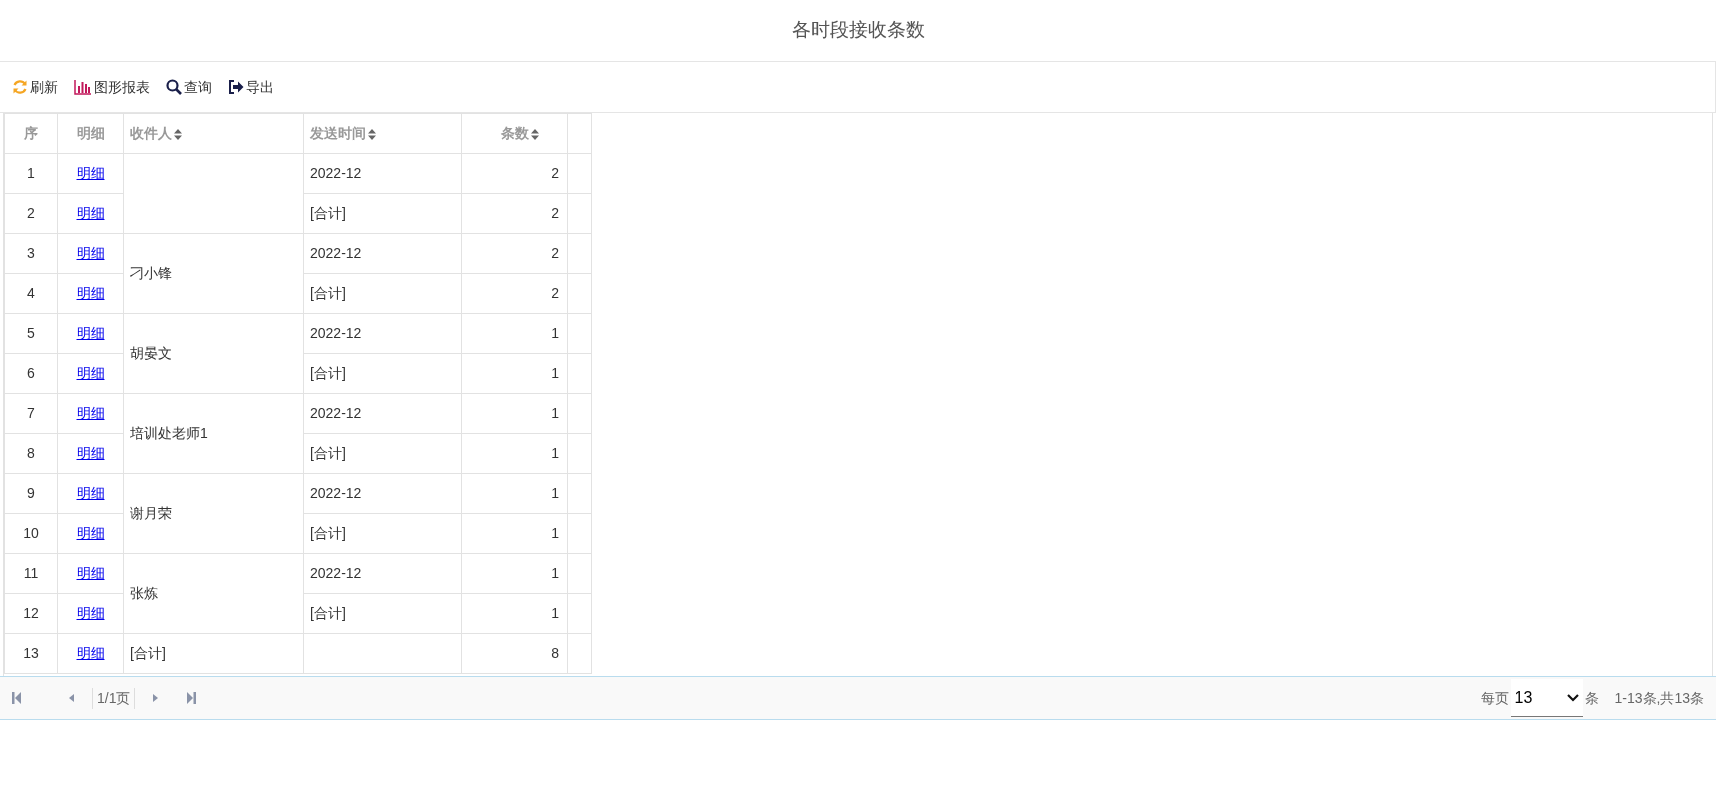 This screenshot has height=791, width=1716. I want to click on chart-button: 图形报表, so click(112, 87).